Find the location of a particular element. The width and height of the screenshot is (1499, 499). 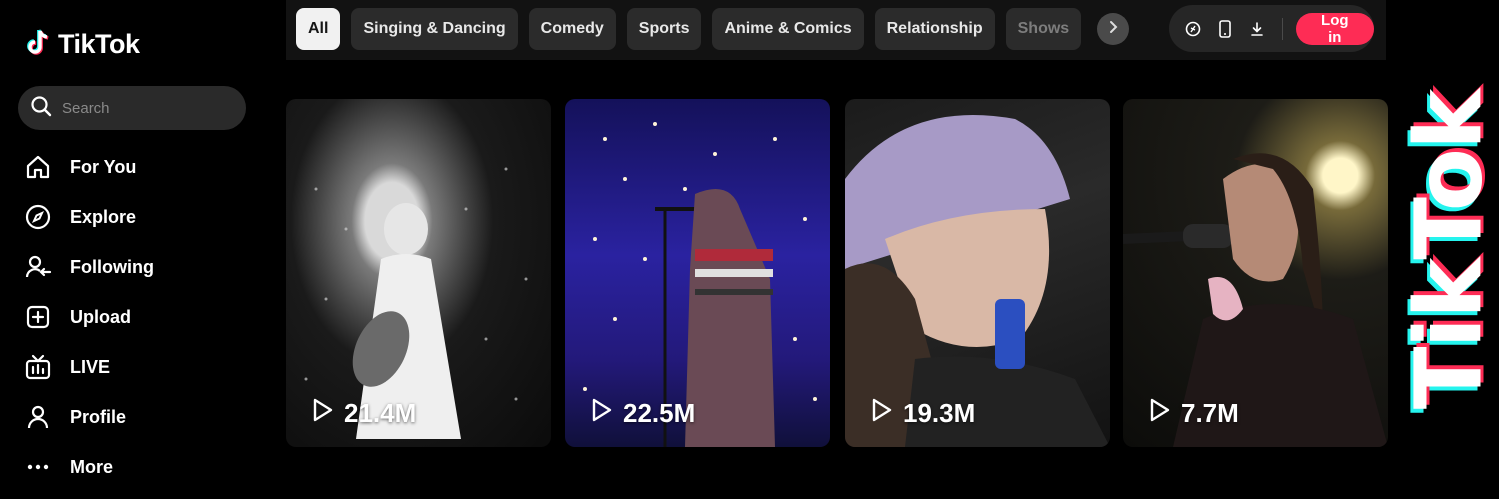

view-count: 21.4M is located at coordinates (364, 413).